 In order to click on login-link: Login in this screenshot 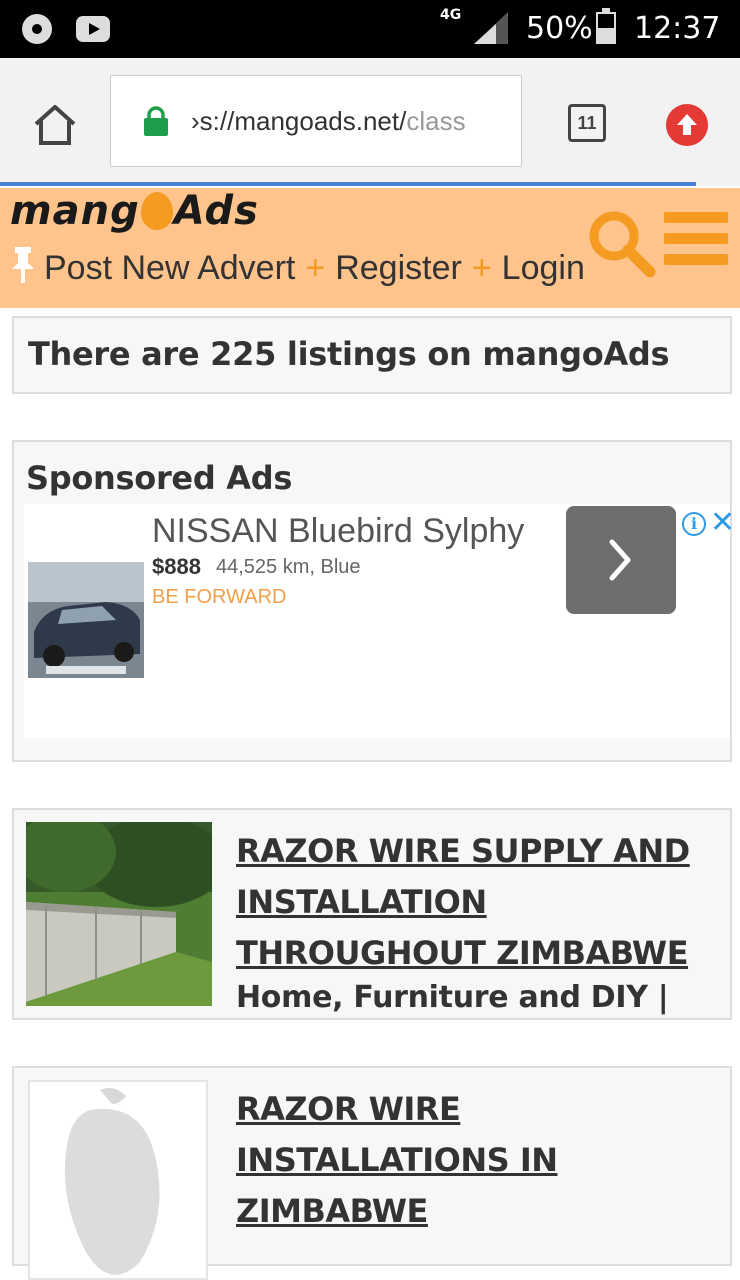, I will do `click(543, 268)`.